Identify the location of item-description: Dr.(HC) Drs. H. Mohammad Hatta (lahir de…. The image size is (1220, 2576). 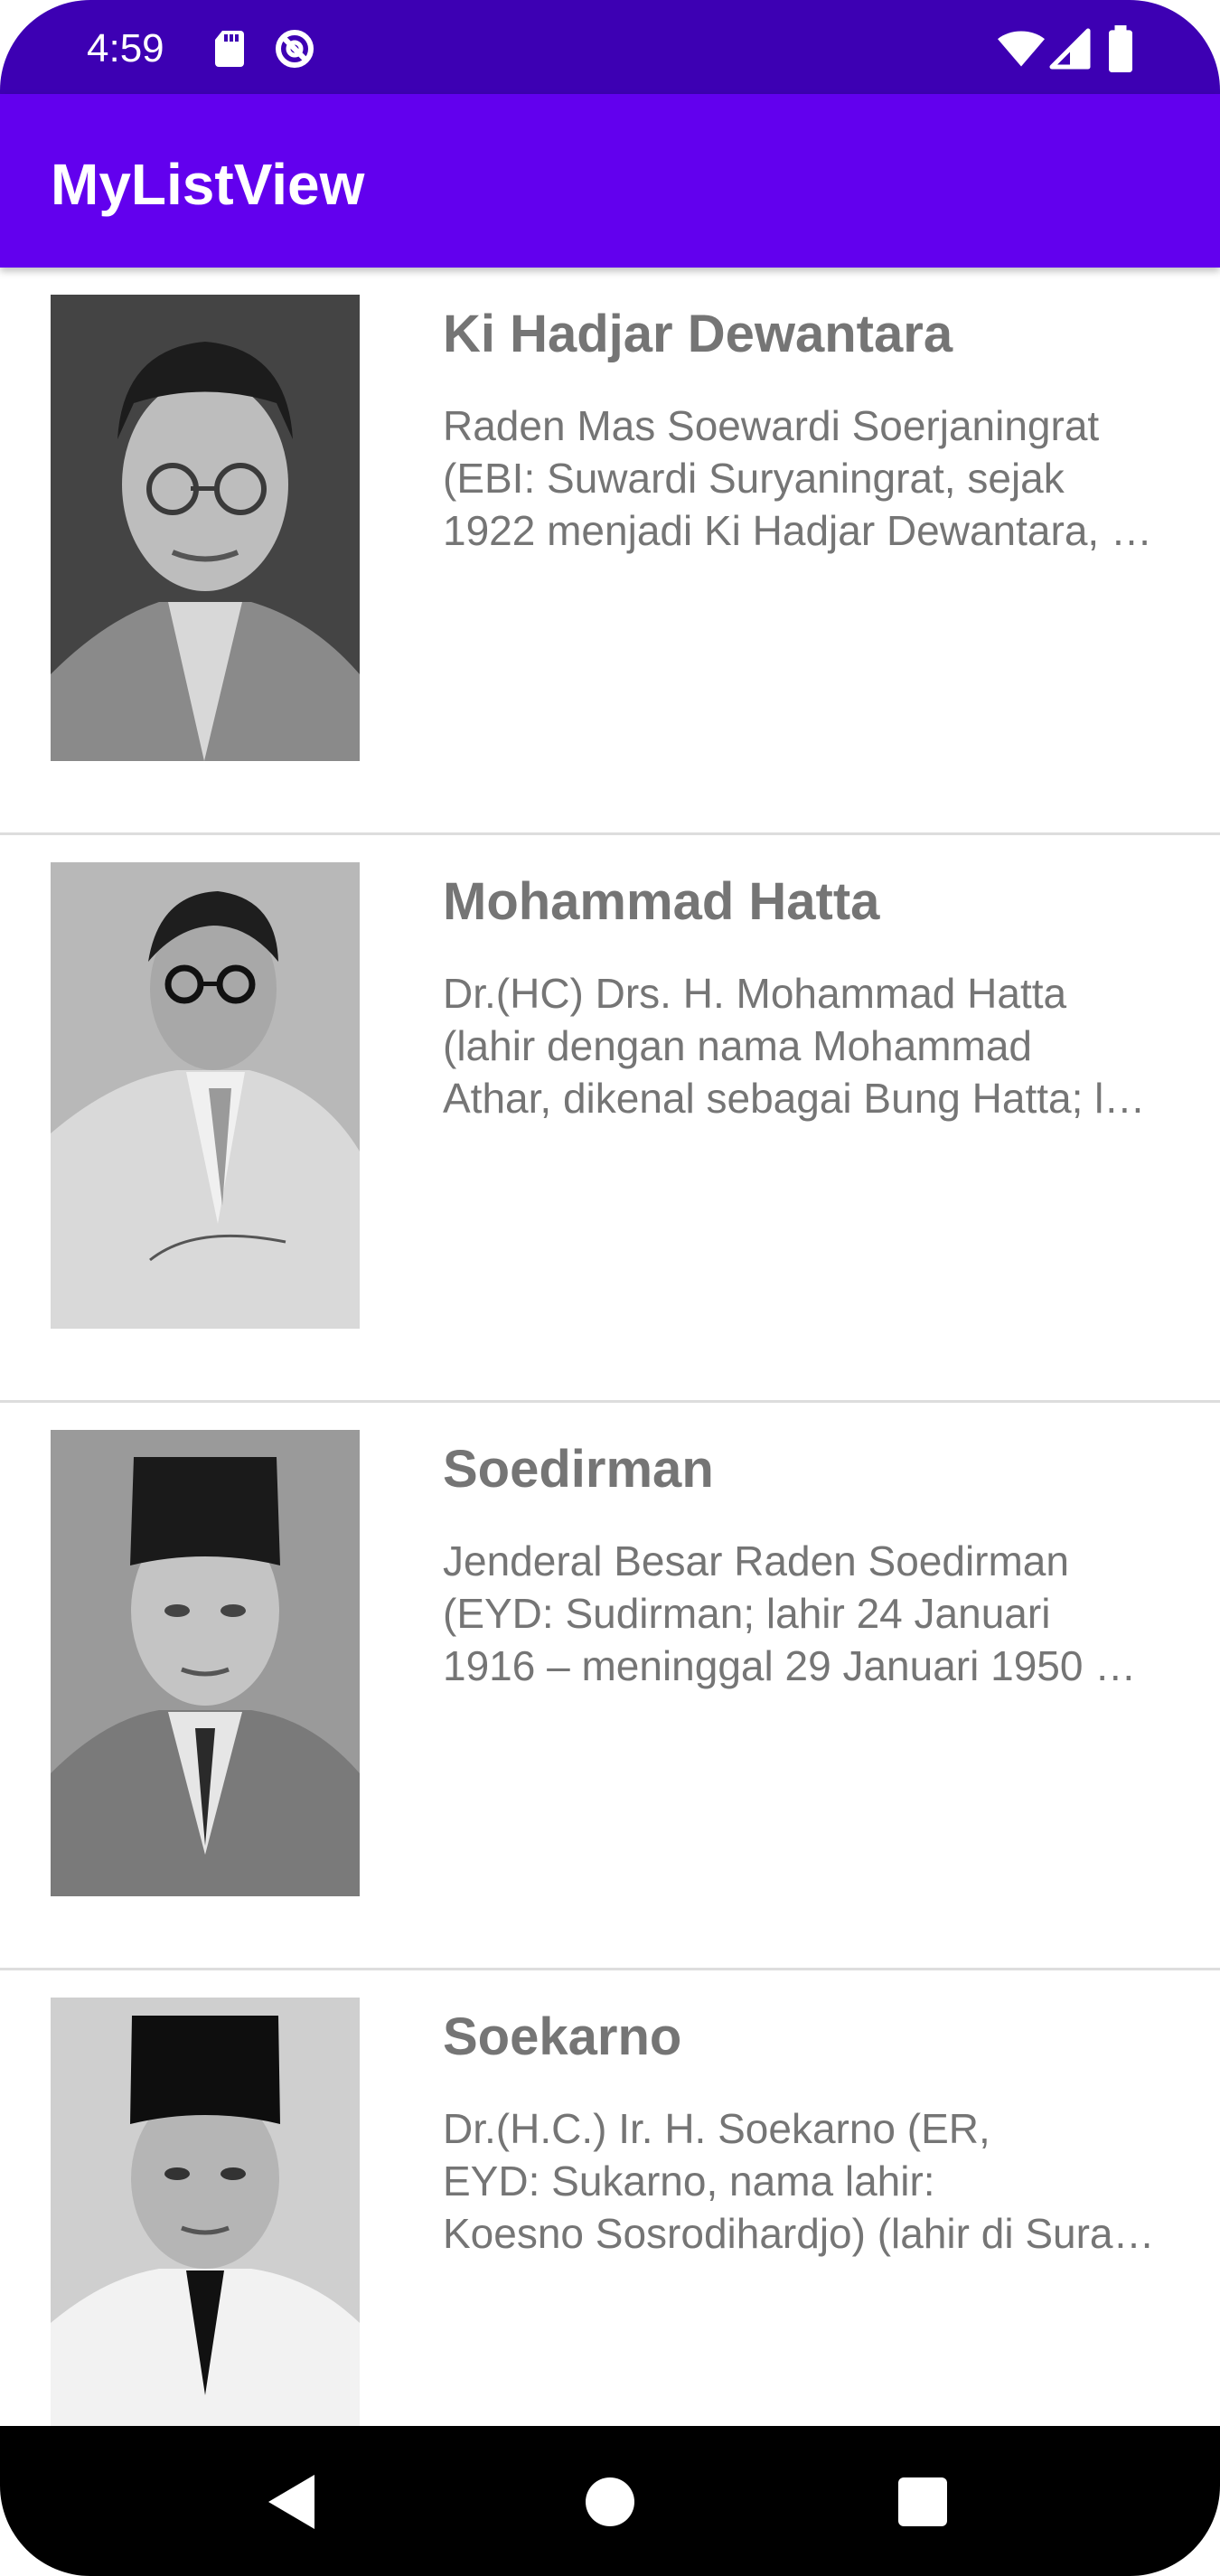
(809, 1045).